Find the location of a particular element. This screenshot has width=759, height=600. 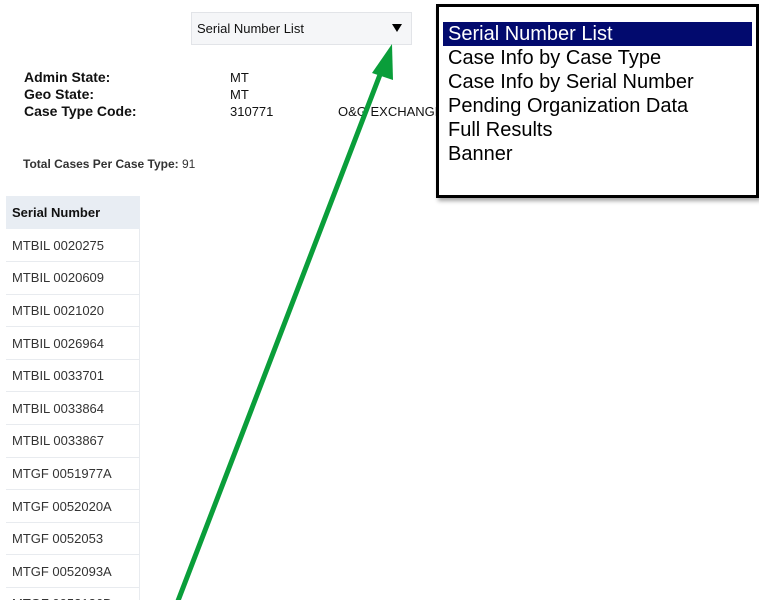

serial-number-cell: MTBIL 0020275 is located at coordinates (73, 246).